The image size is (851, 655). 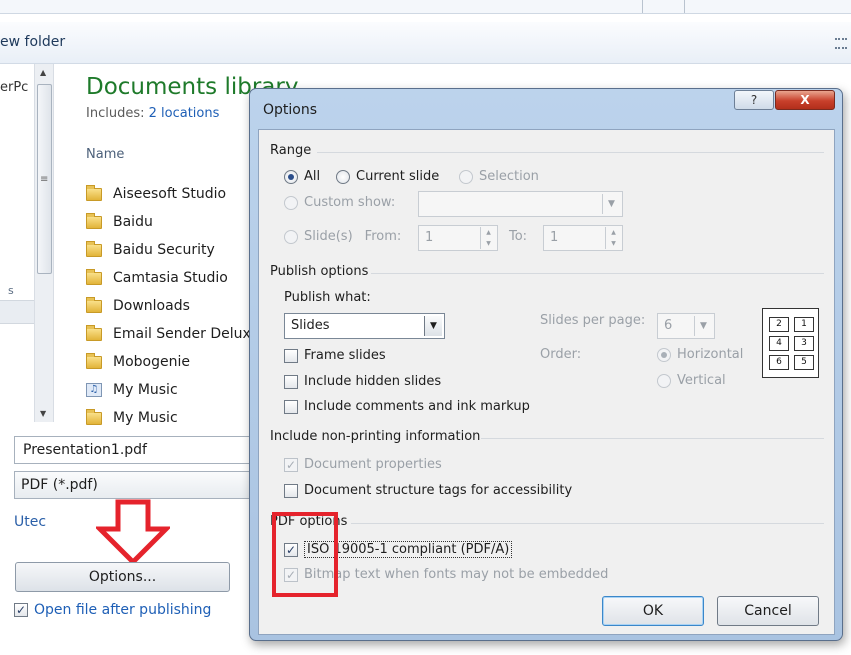 I want to click on order-vertical-label: Vertical, so click(x=701, y=380).